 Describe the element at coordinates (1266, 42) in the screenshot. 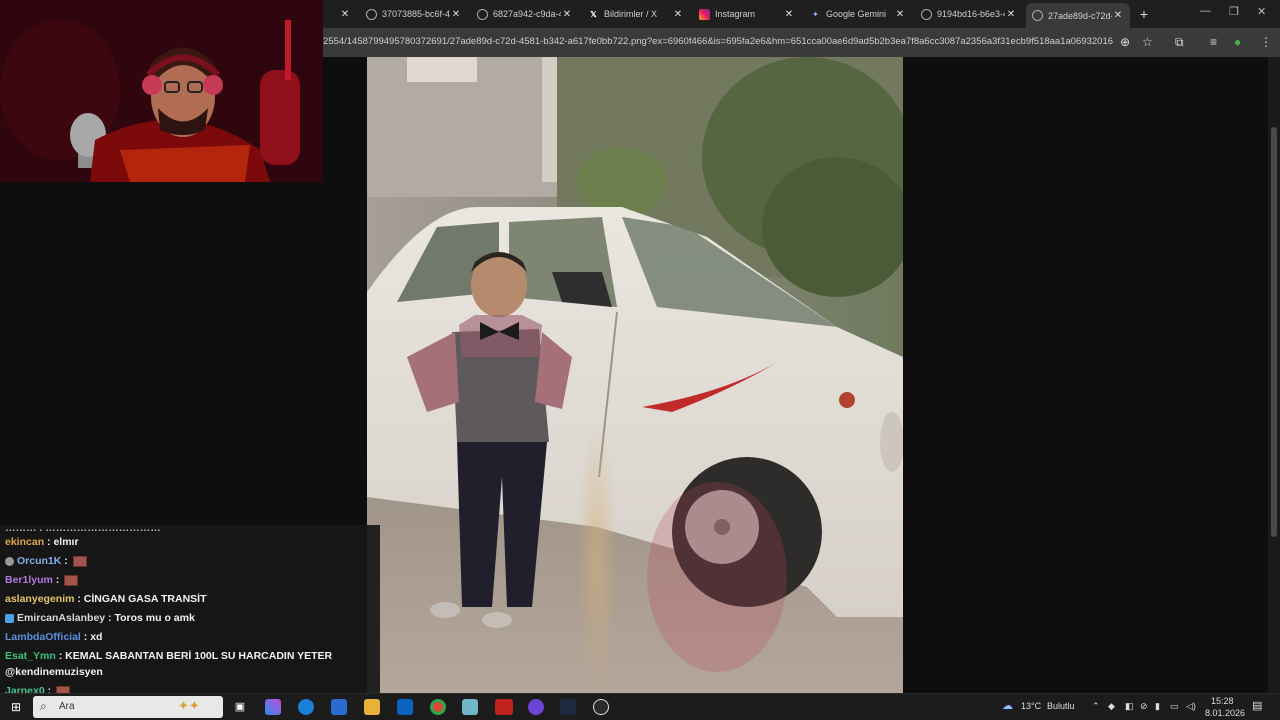

I see `menu-kebab-icon: ⋮` at that location.